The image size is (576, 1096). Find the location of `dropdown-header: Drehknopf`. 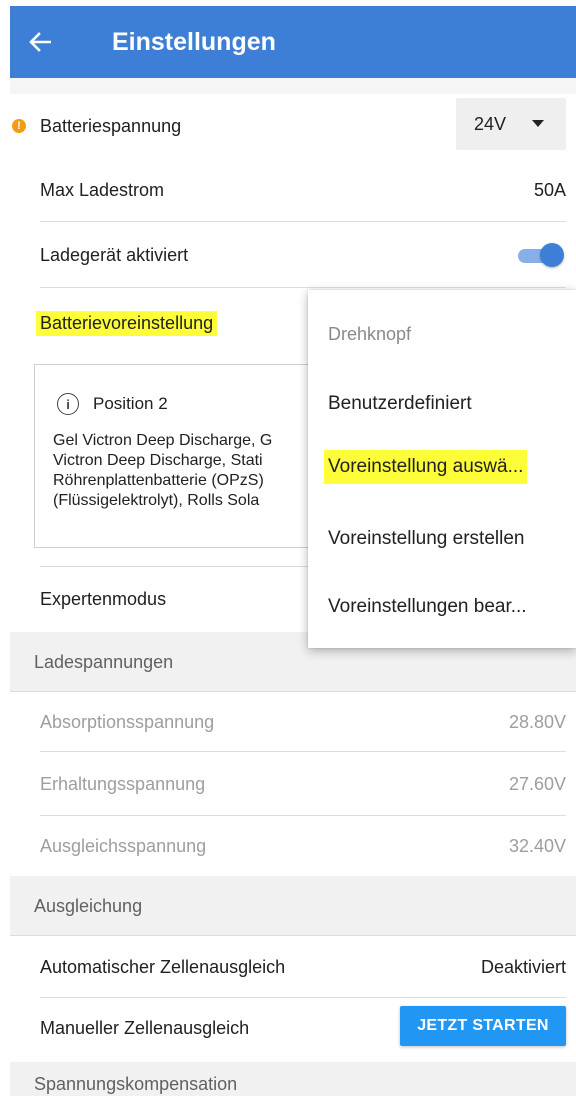

dropdown-header: Drehknopf is located at coordinates (370, 334).